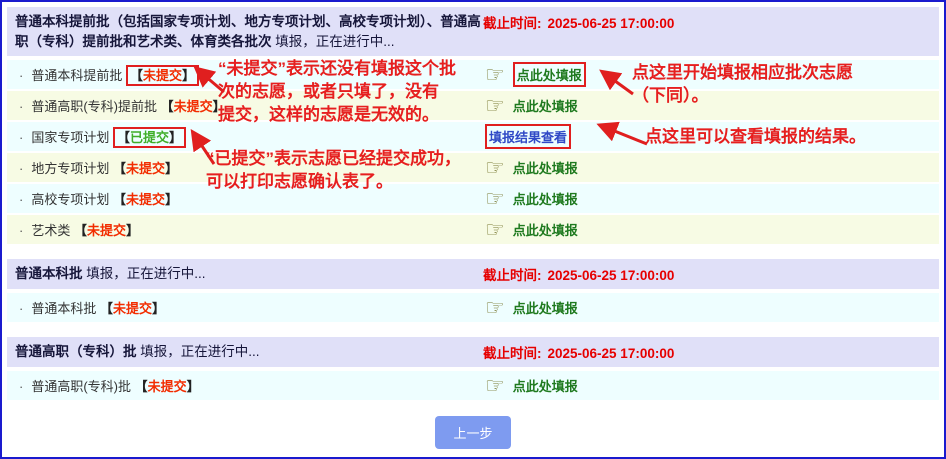 Image resolution: width=946 pixels, height=459 pixels. What do you see at coordinates (249, 167) in the screenshot?
I see `batch-label: · 地方专项计划 【未提交】` at bounding box center [249, 167].